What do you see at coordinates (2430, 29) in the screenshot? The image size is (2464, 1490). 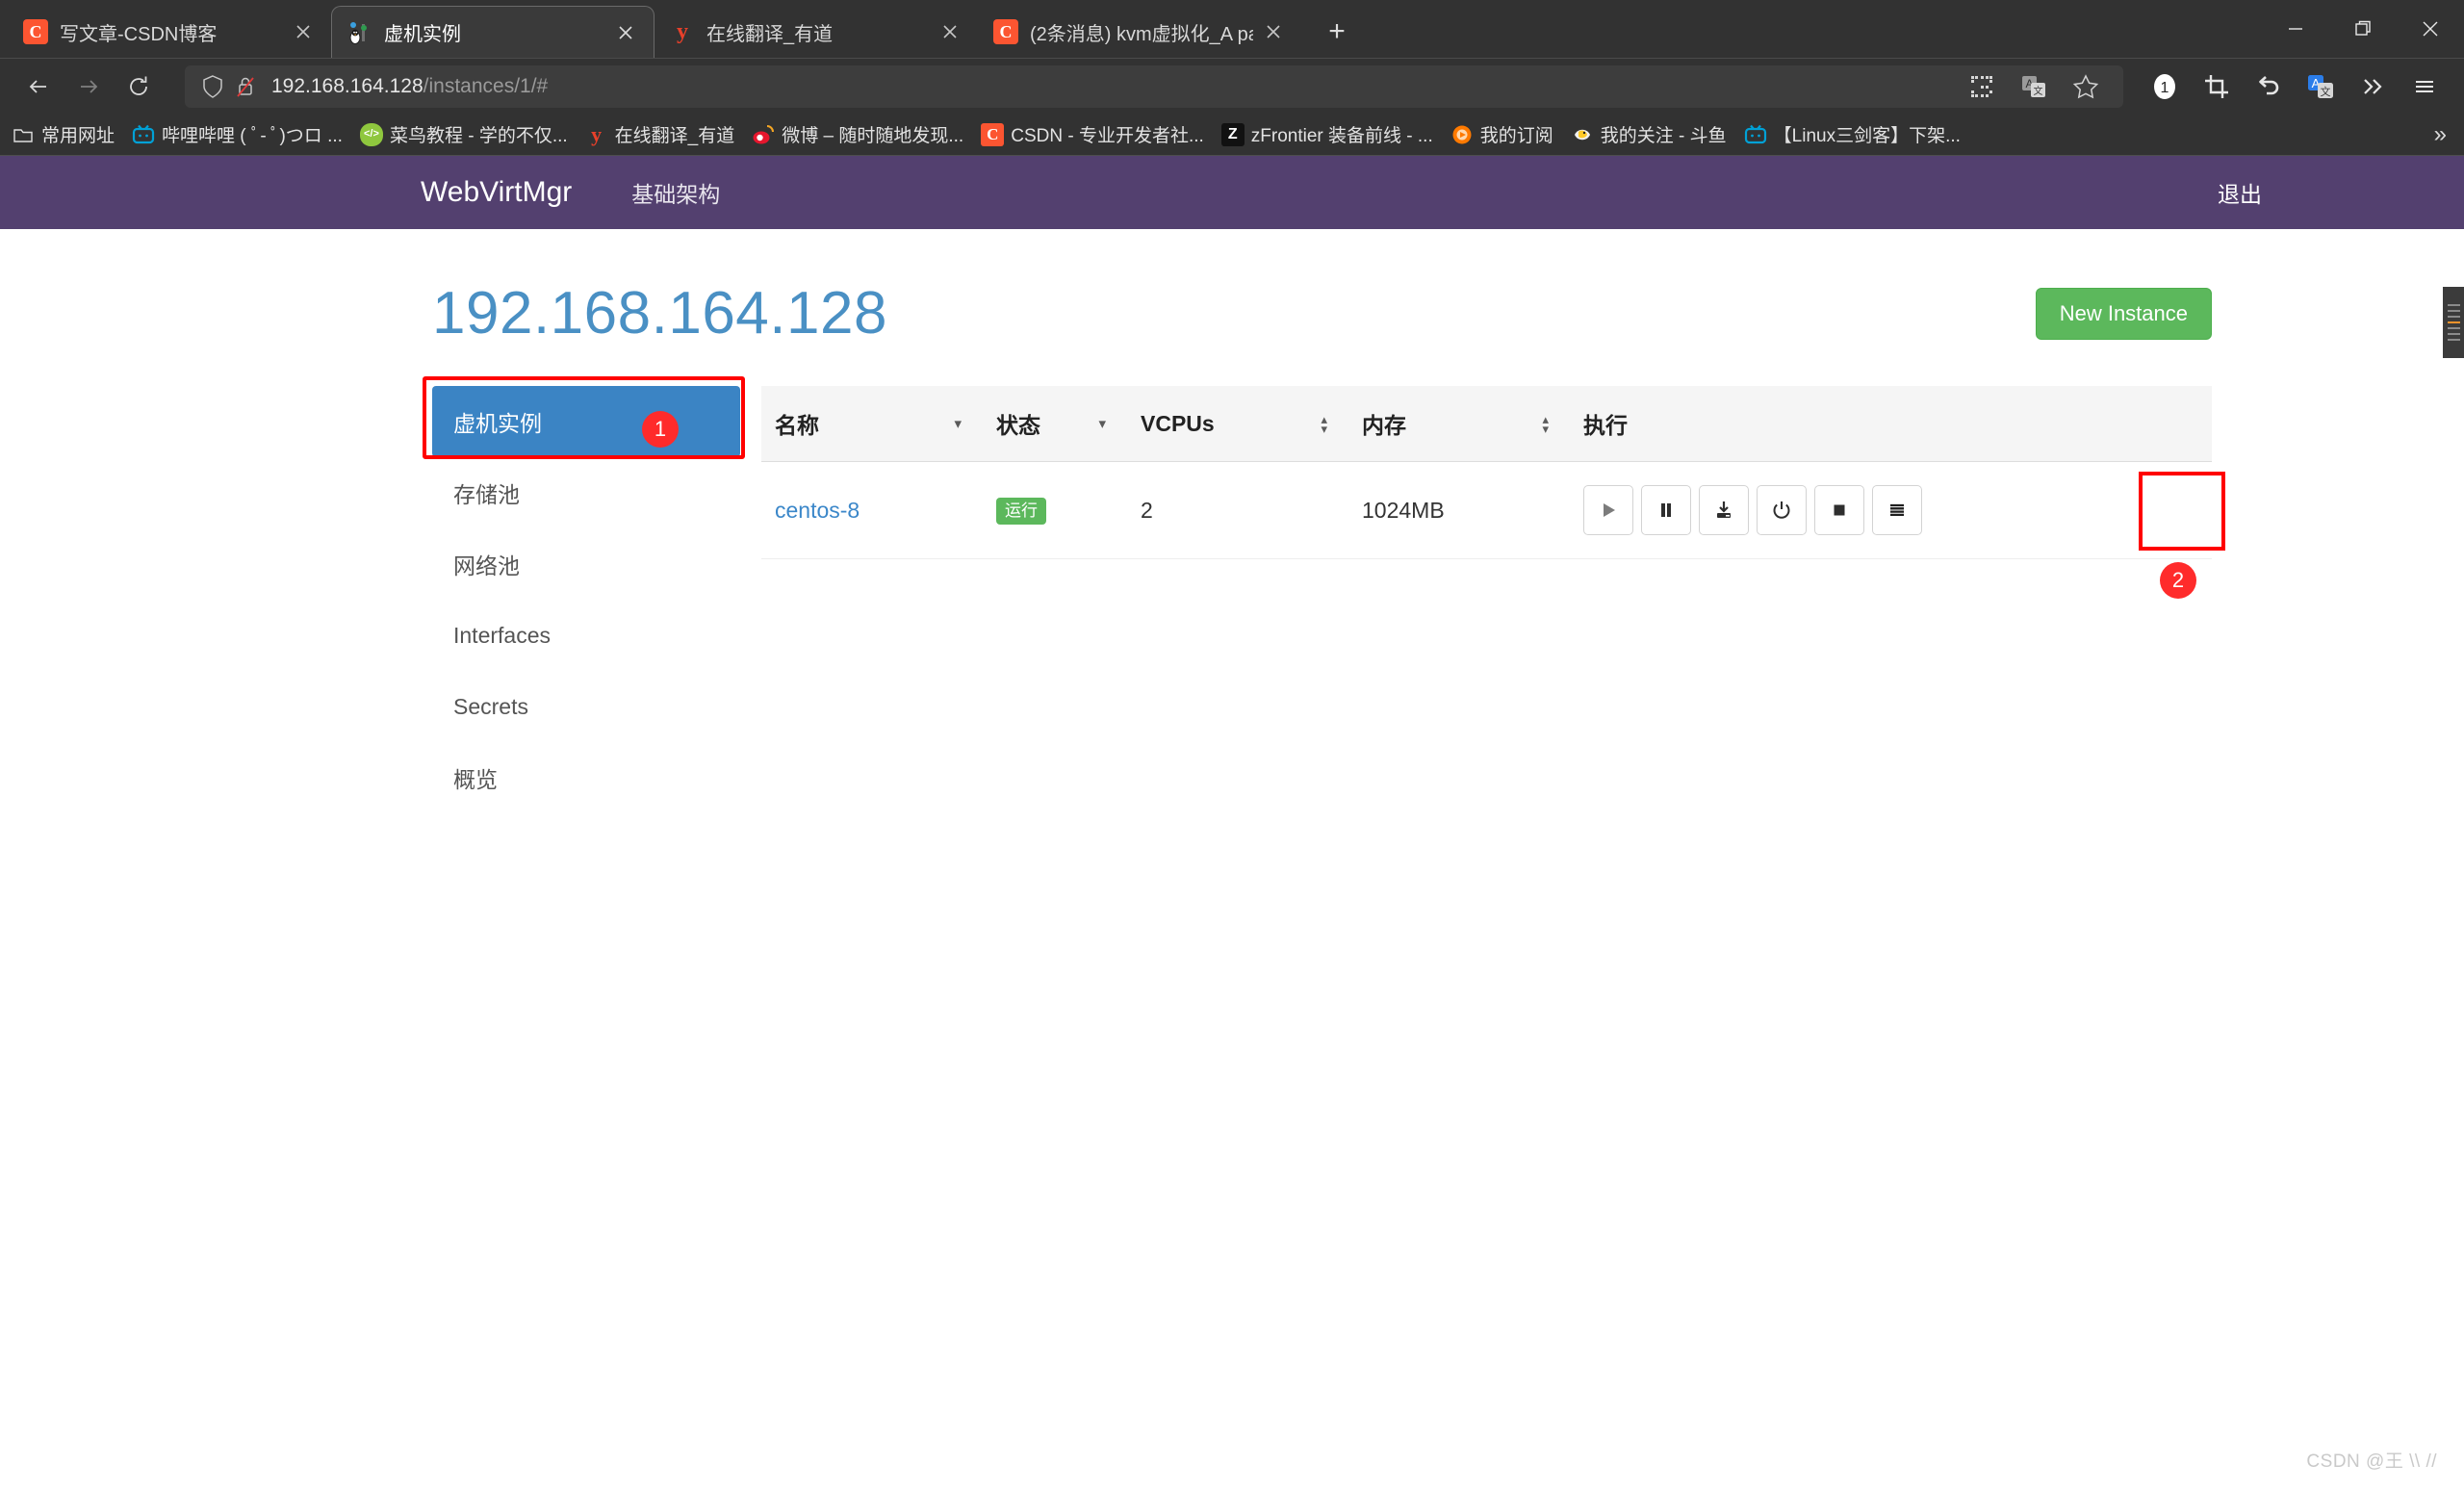 I see `close-icon` at bounding box center [2430, 29].